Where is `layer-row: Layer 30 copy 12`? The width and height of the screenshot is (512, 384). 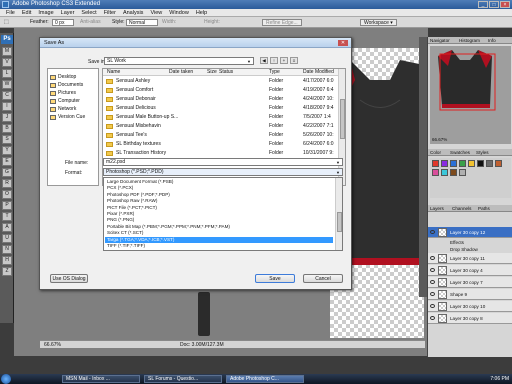
layer-row: Layer 30 copy 12 is located at coordinates (470, 232).